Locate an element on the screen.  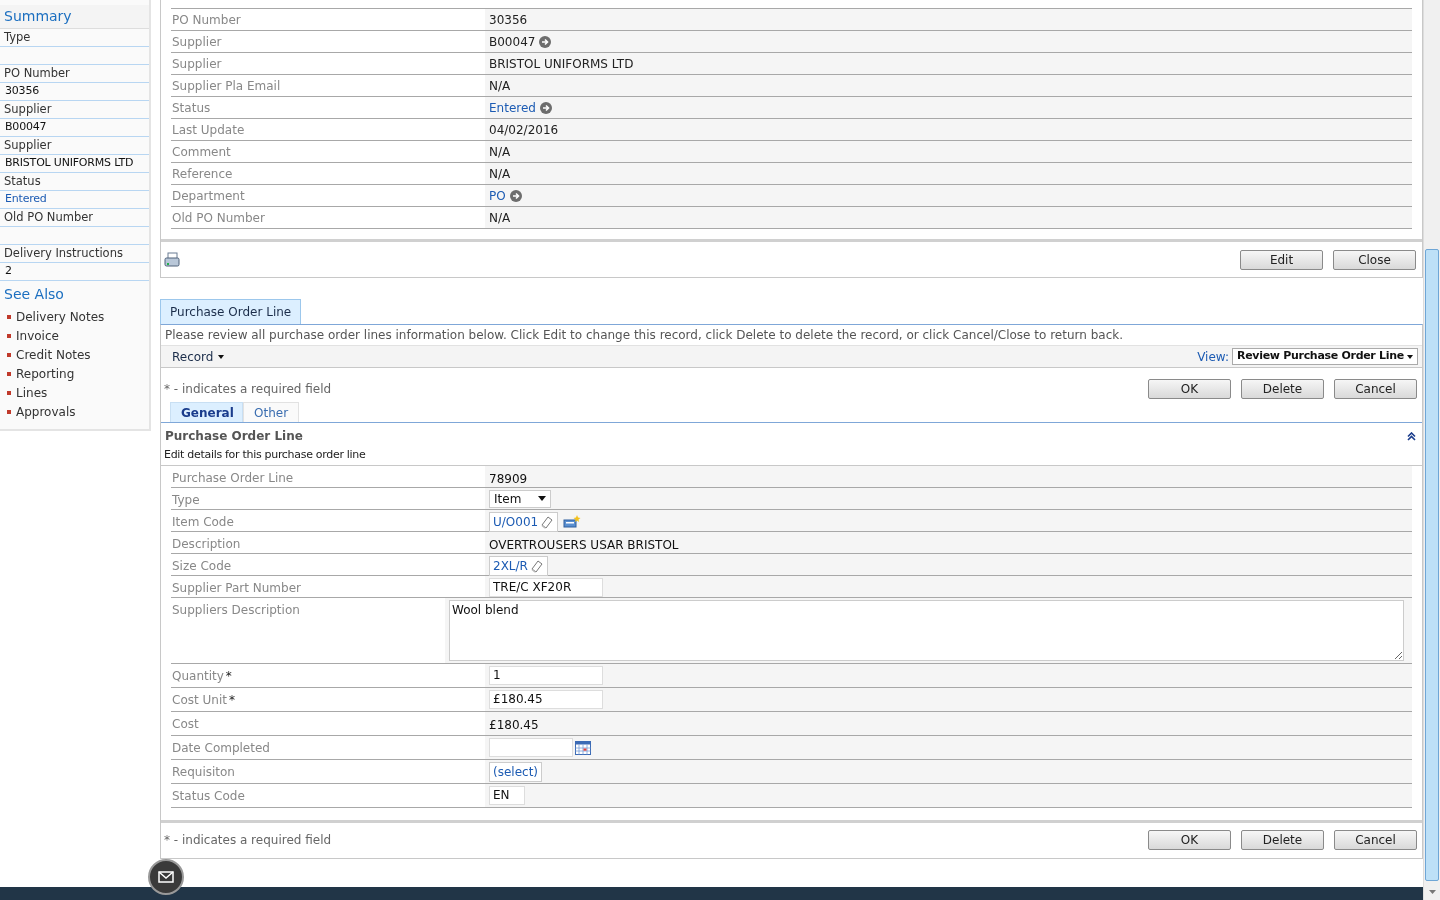
section-subtitle: Edit details for this purchase order line is located at coordinates (265, 454).